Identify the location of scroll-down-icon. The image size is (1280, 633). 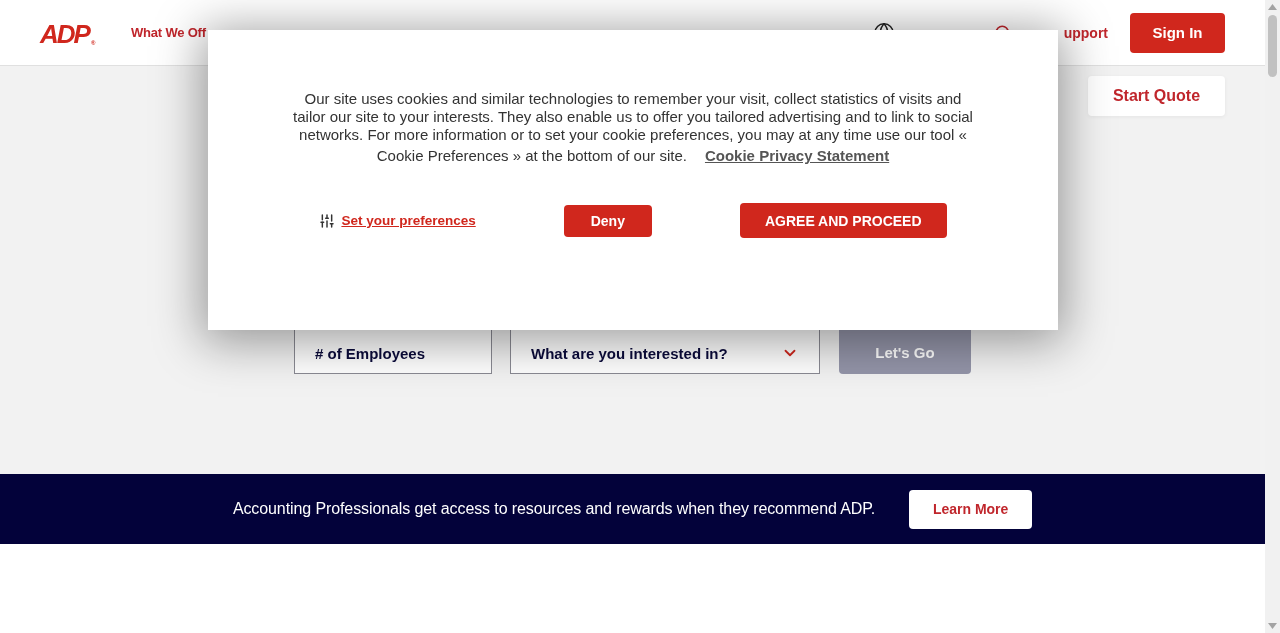
(1272, 626).